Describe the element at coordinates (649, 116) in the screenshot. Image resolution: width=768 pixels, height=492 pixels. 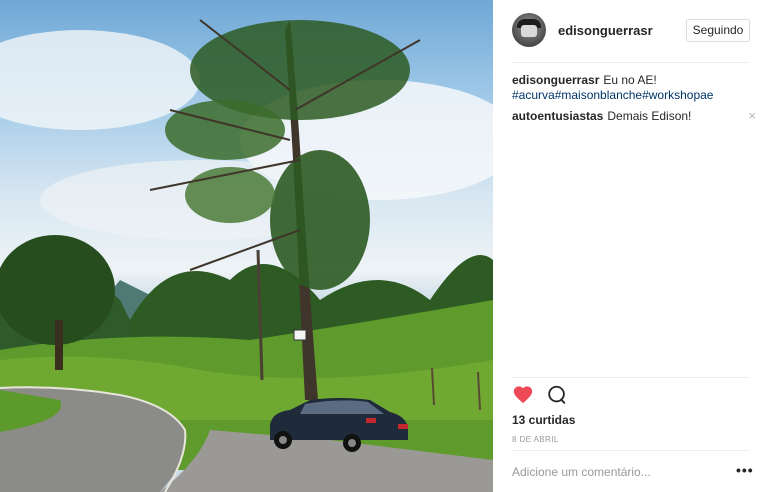
I see `comment-text: Demais Edison!` at that location.